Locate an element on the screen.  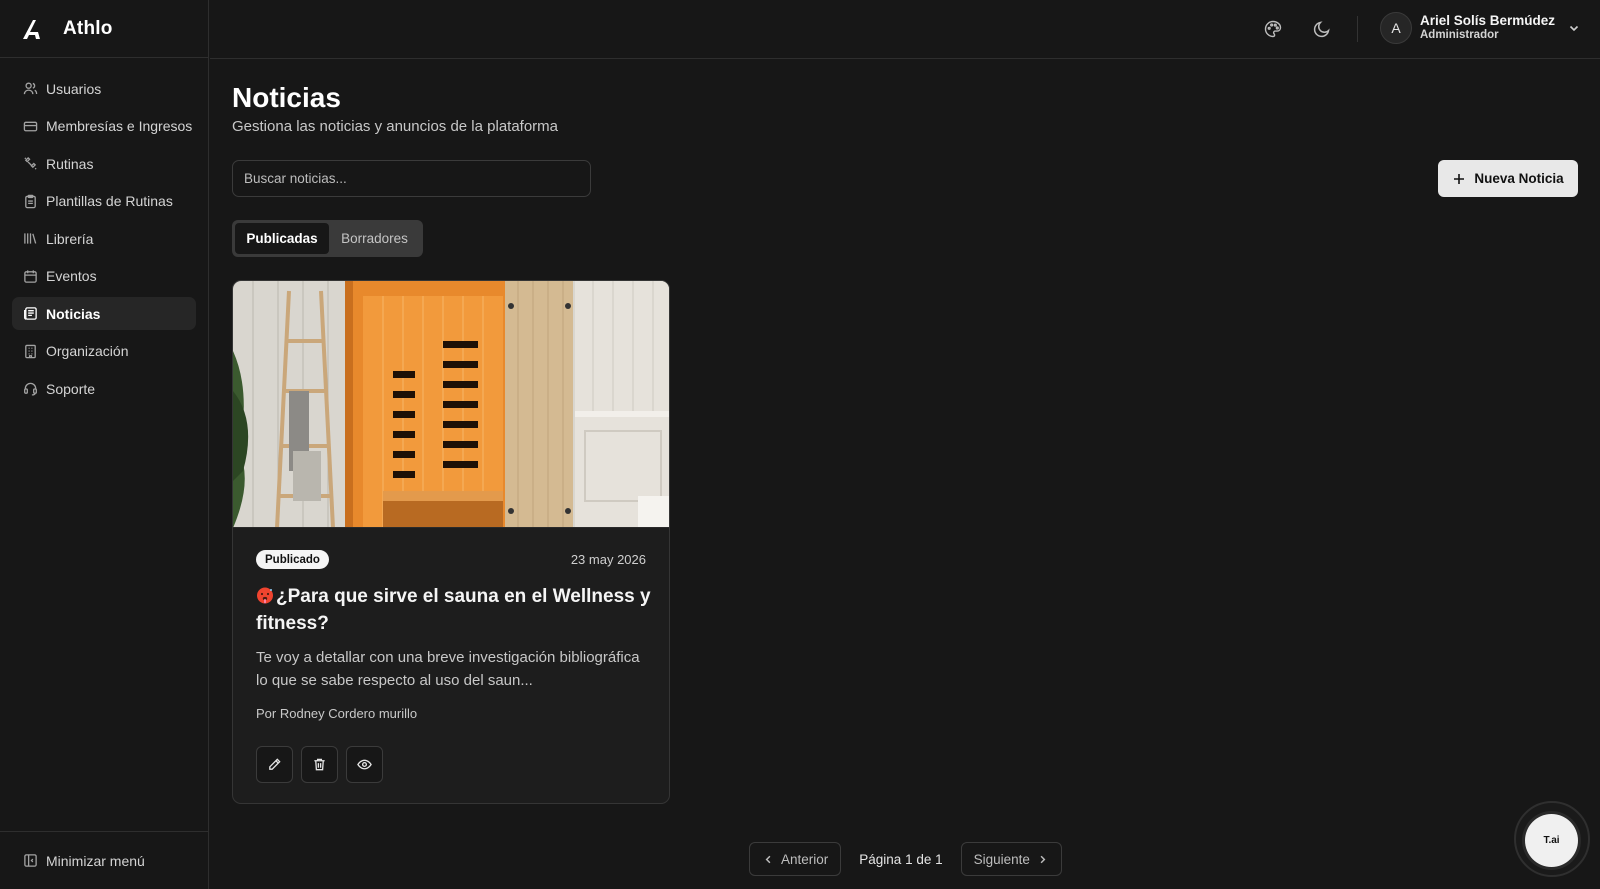
minimize-menu-button: Minimizar menú is located at coordinates (104, 860).